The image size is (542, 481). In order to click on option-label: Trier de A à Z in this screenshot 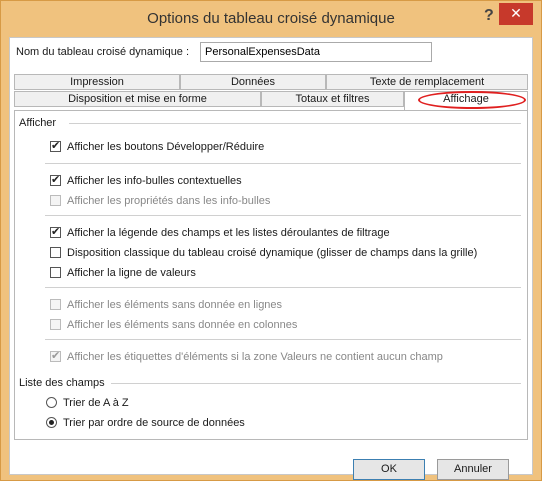, I will do `click(96, 403)`.